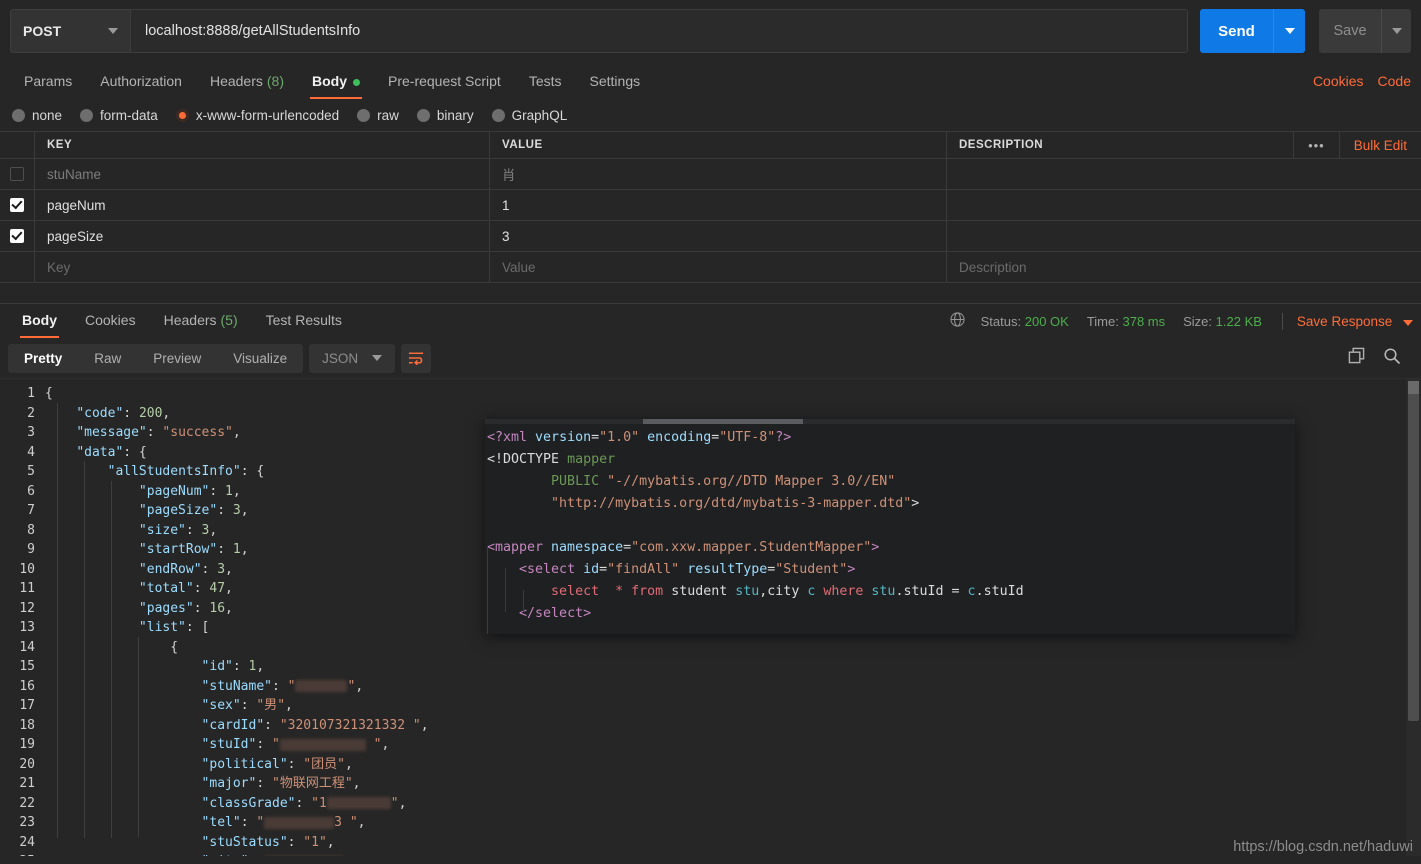 The width and height of the screenshot is (1421, 864). I want to click on row-value-cell: 肖, so click(718, 174).